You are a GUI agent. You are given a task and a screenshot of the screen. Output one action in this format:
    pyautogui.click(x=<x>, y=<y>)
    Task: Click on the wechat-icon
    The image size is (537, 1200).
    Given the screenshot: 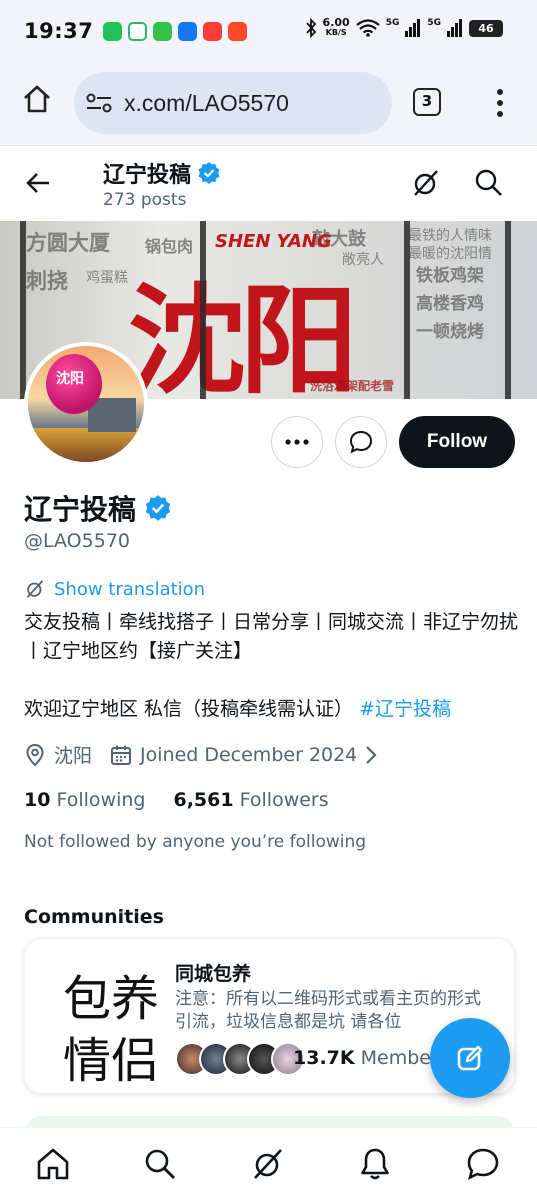 What is the action you would take?
    pyautogui.click(x=113, y=31)
    